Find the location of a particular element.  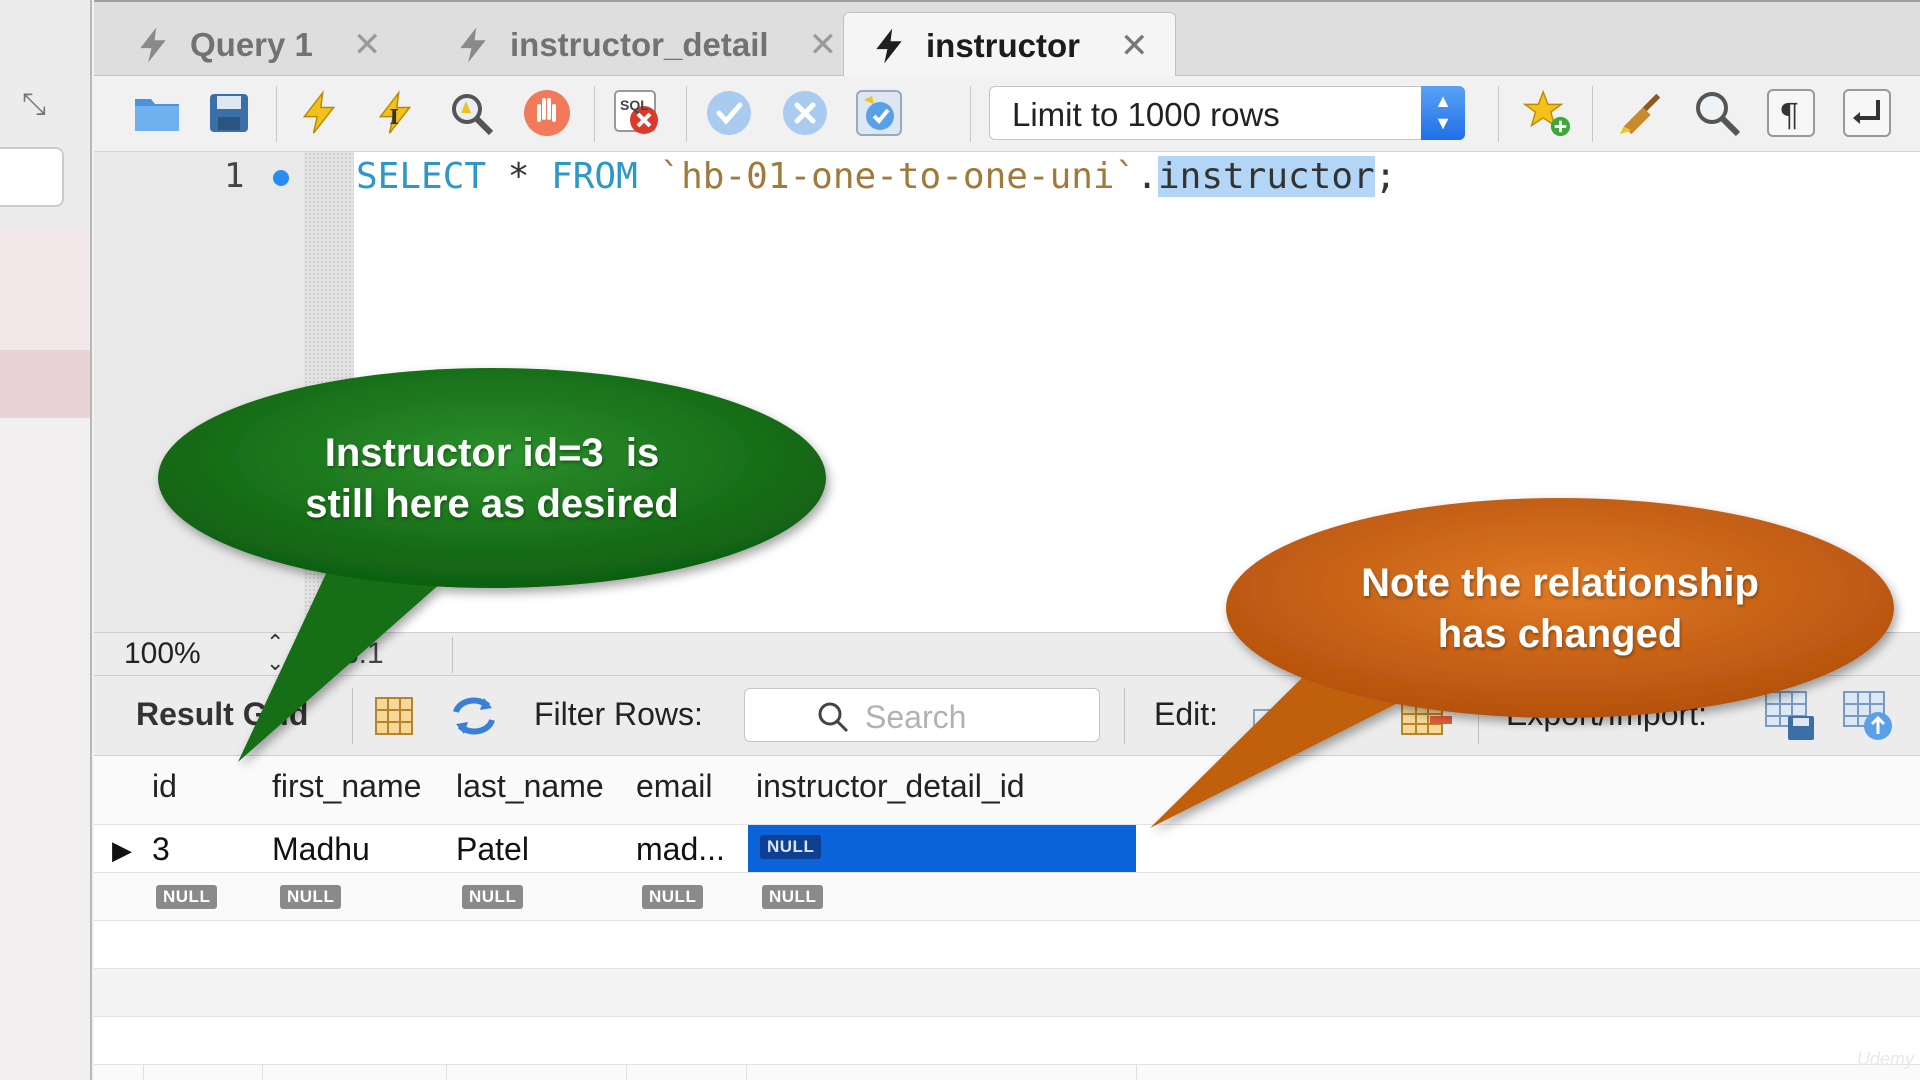

schema-sidebar: ⤡ is located at coordinates (46, 540).